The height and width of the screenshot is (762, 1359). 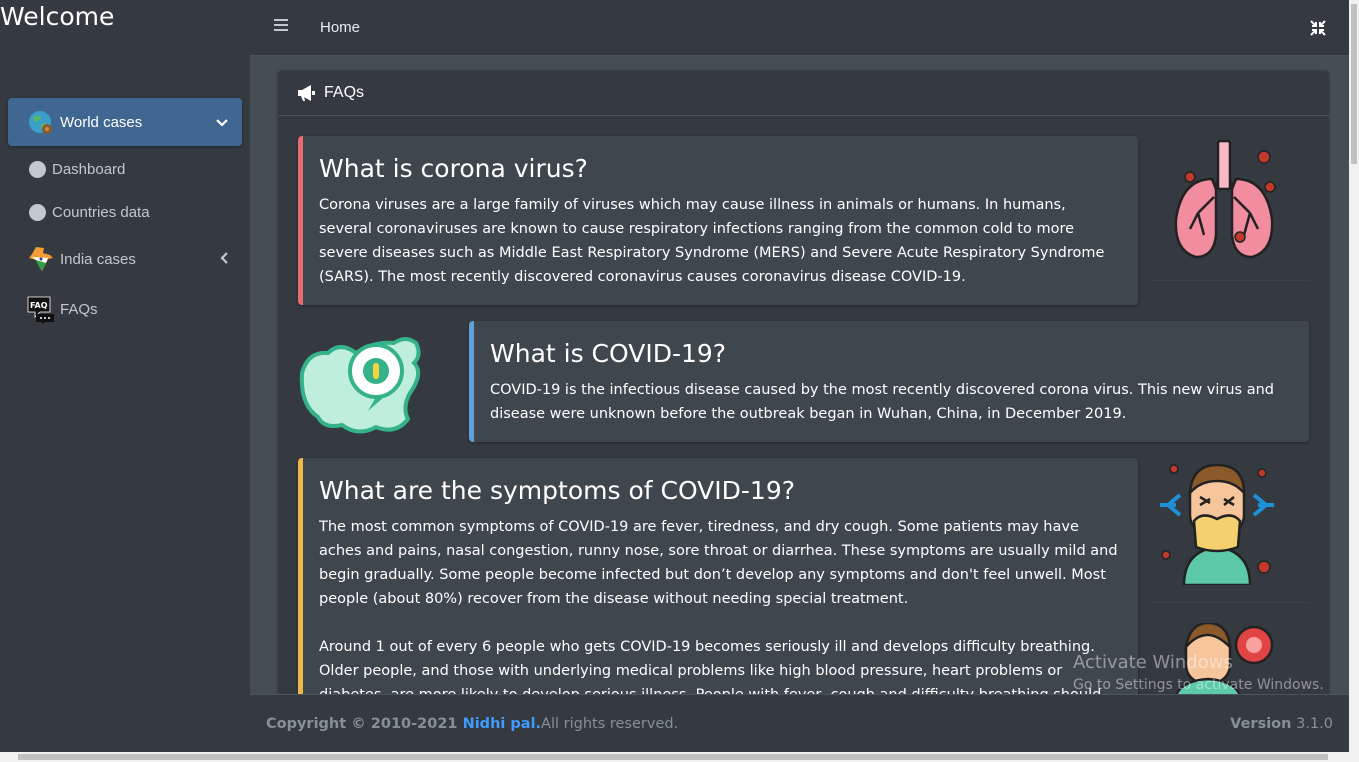 What do you see at coordinates (1198, 685) in the screenshot?
I see `watermark-subtitle: Go to Settings to activate Windows.` at bounding box center [1198, 685].